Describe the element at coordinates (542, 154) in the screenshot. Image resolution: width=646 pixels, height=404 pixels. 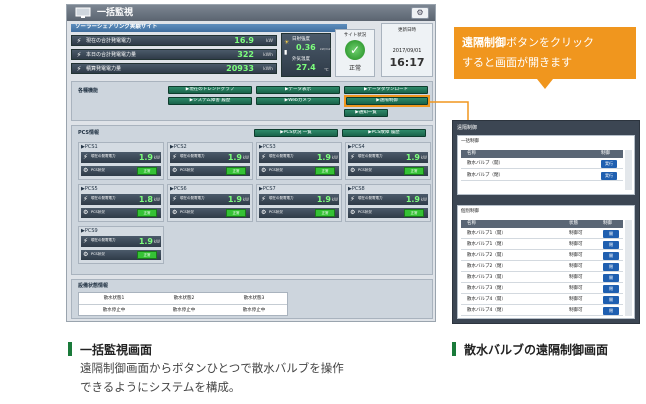
I see `bulk-table-header: 名称 制御` at that location.